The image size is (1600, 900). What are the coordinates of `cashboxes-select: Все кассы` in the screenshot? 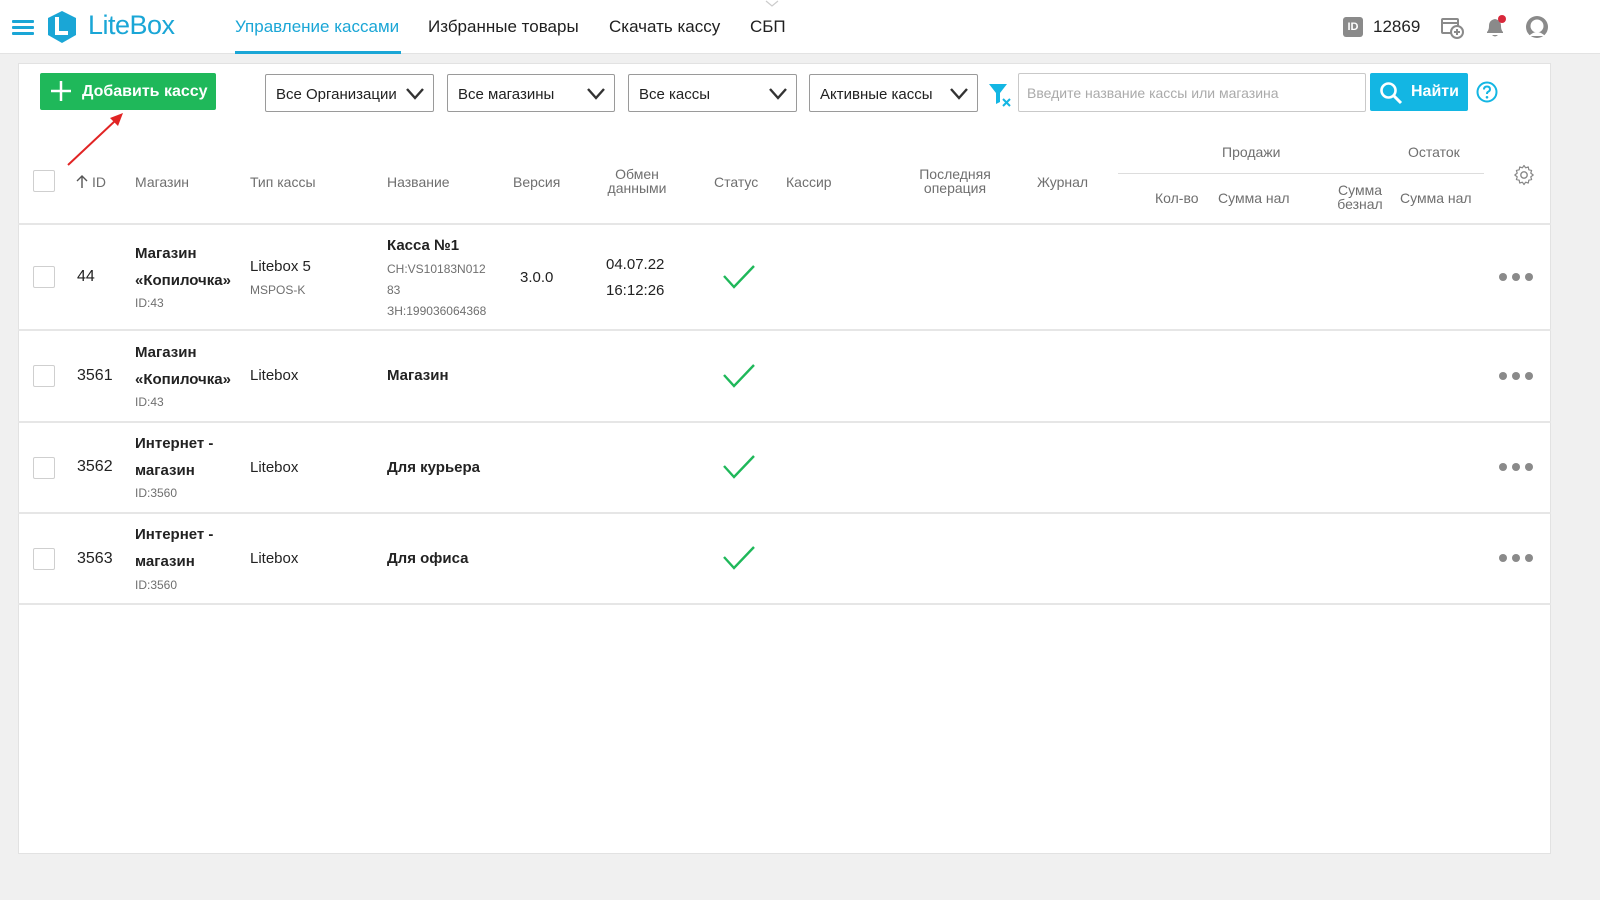 It's located at (712, 93).